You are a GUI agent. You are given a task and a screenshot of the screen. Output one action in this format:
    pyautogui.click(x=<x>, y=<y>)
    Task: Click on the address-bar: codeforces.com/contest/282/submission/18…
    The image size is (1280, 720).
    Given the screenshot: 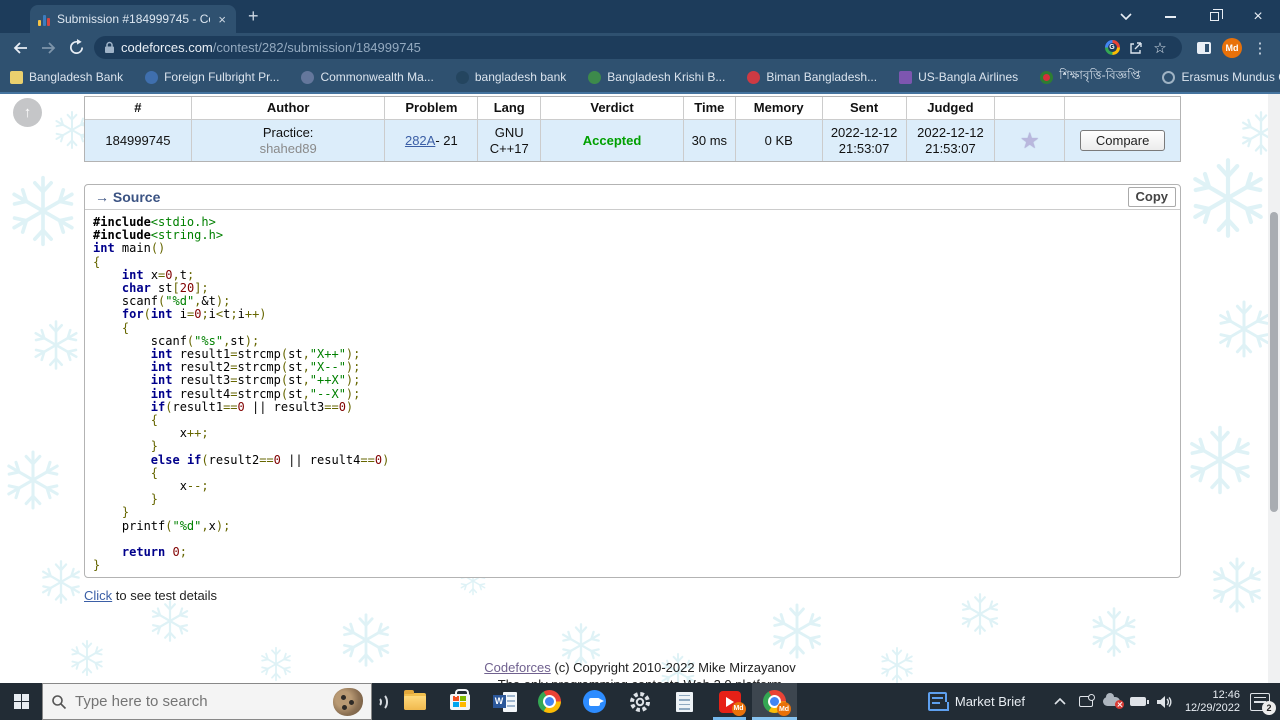 What is the action you would take?
    pyautogui.click(x=638, y=47)
    